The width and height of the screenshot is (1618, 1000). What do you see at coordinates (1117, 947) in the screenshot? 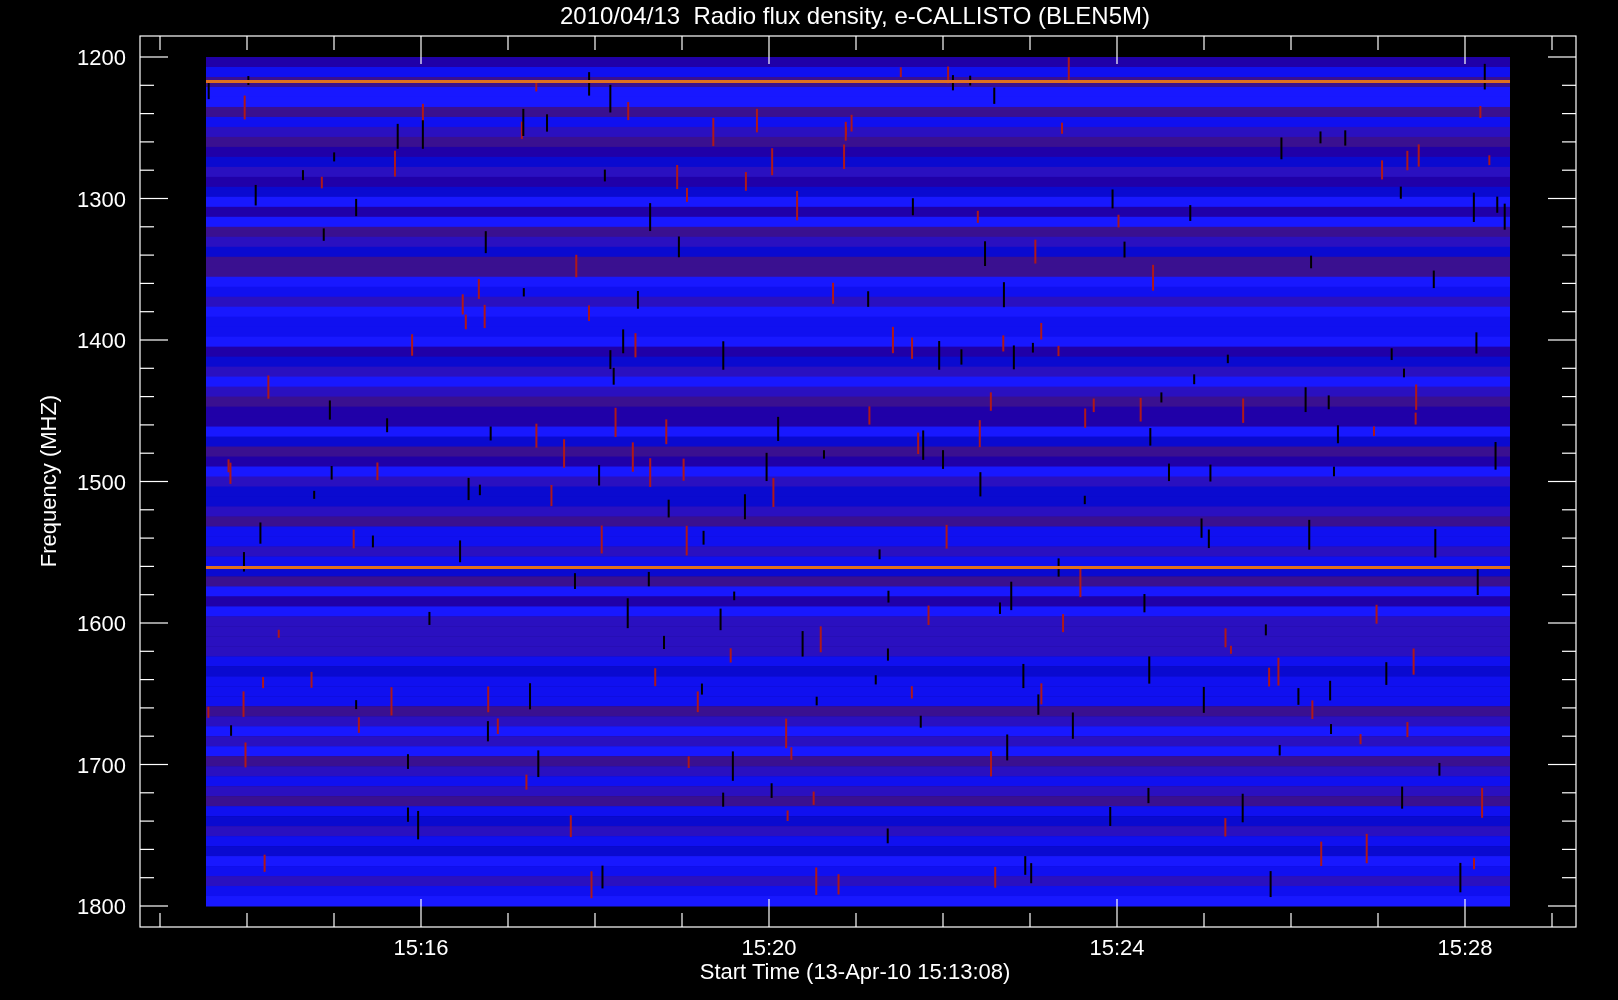
I see `x-tick-label: 15:24` at bounding box center [1117, 947].